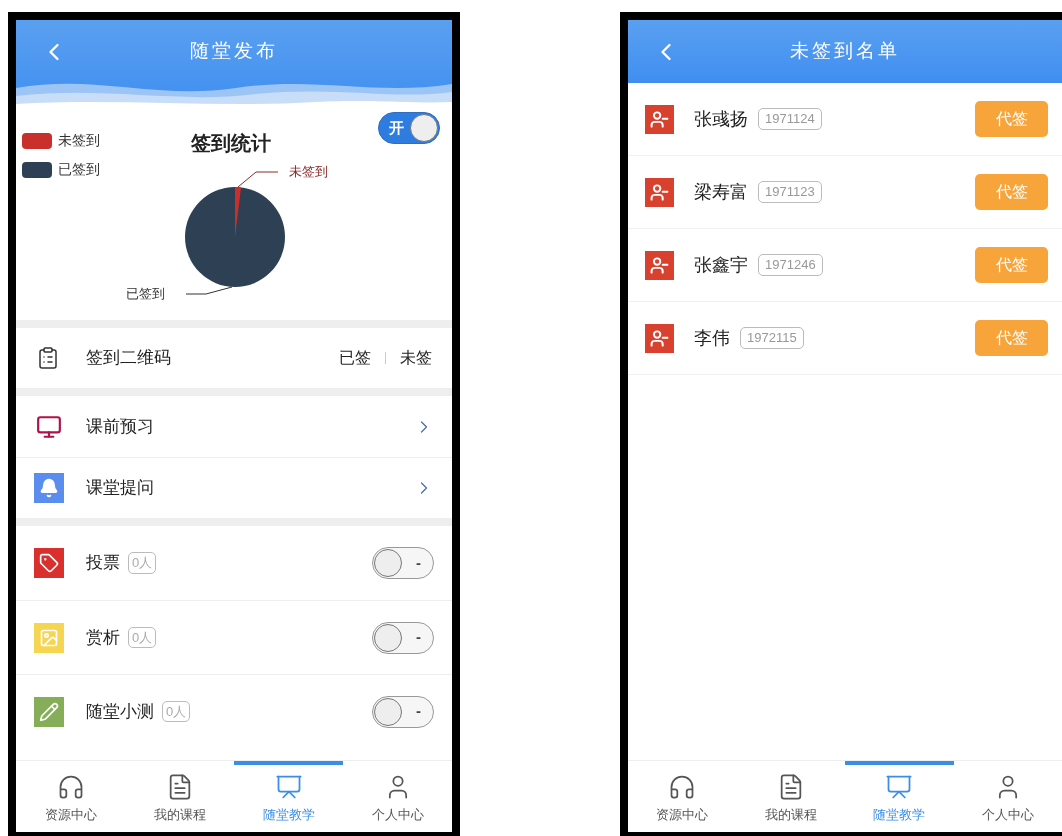 Image resolution: width=1062 pixels, height=836 pixels. What do you see at coordinates (308, 172) in the screenshot?
I see `pie-label: 未签到` at bounding box center [308, 172].